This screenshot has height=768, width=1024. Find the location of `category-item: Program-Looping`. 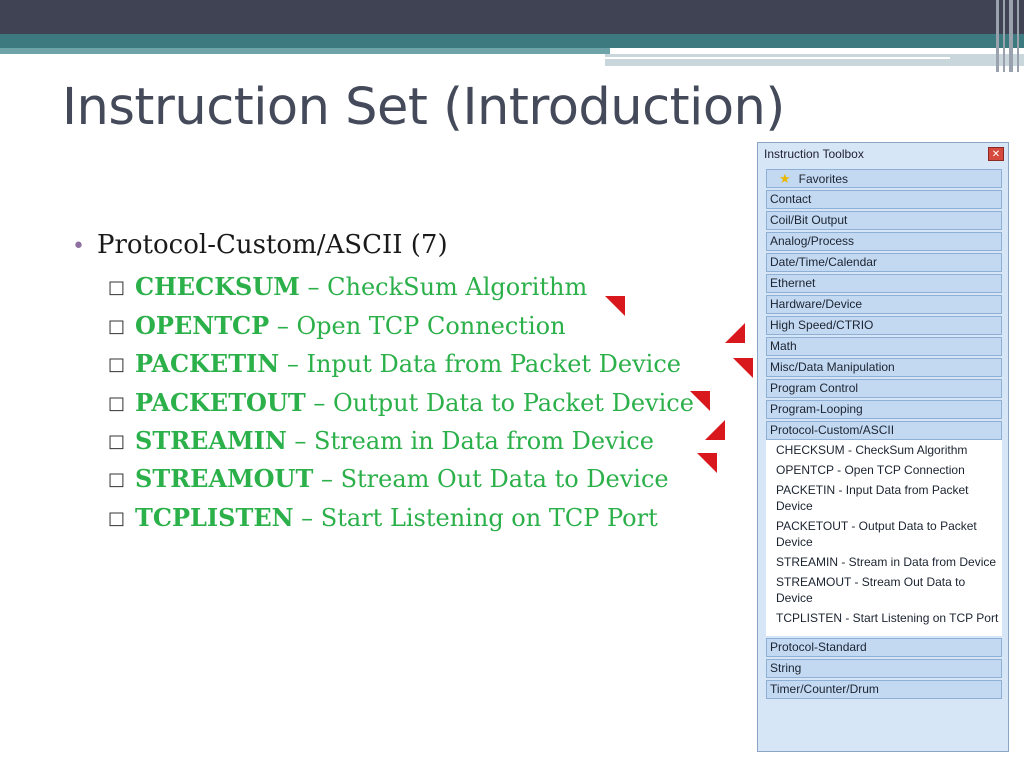

category-item: Program-Looping is located at coordinates (884, 409).